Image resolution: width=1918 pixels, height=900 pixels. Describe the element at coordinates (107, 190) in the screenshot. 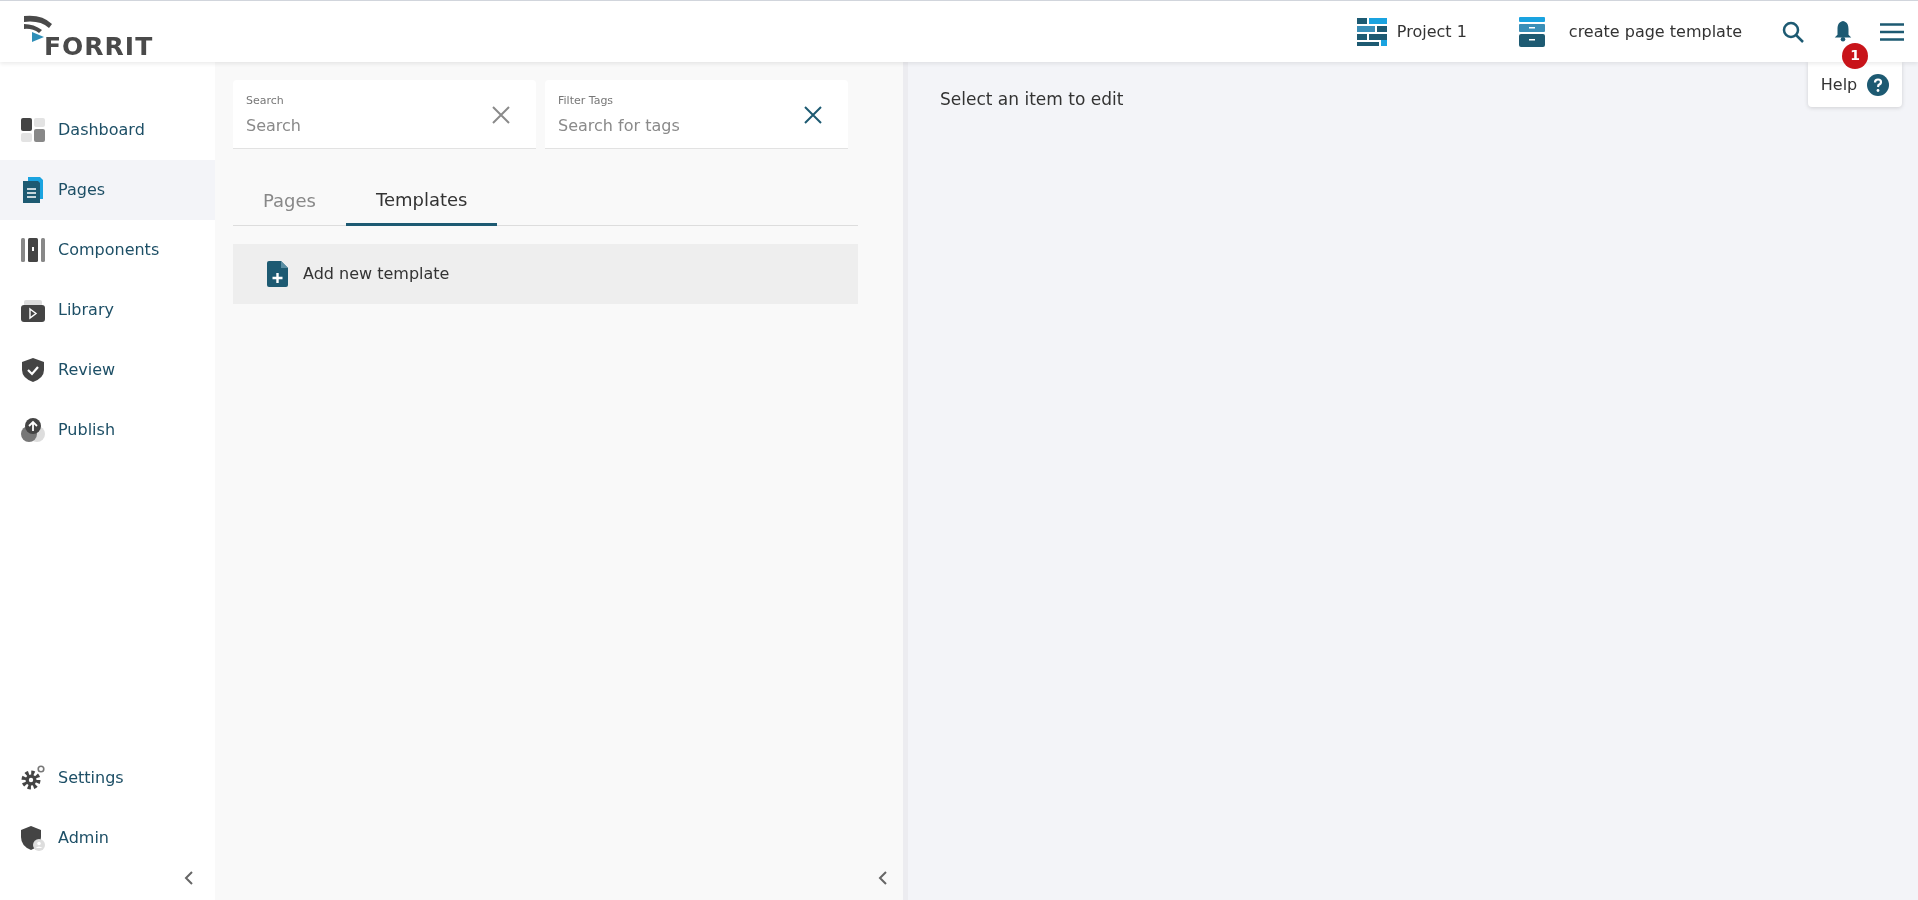

I see `sidebar-item: Pages` at that location.